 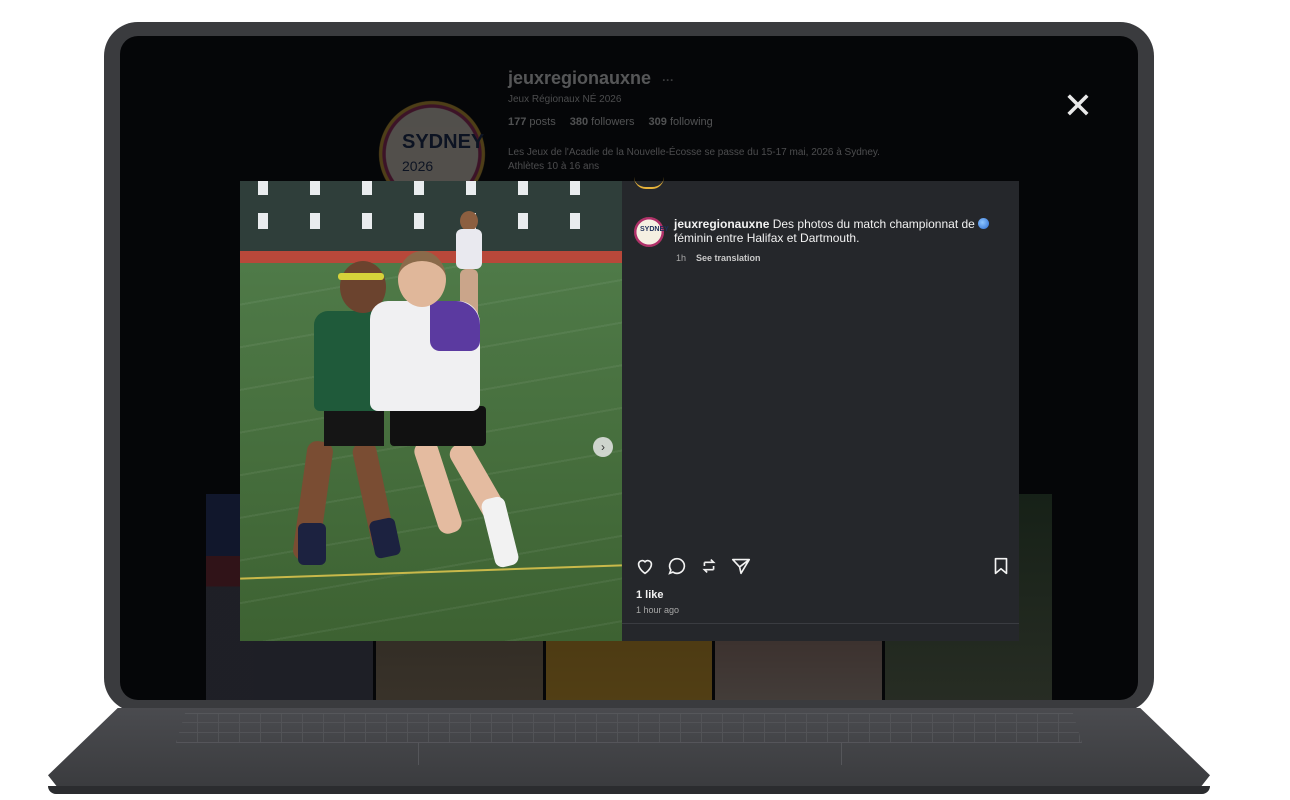 I want to click on close-icon: ✕, so click(x=1078, y=106).